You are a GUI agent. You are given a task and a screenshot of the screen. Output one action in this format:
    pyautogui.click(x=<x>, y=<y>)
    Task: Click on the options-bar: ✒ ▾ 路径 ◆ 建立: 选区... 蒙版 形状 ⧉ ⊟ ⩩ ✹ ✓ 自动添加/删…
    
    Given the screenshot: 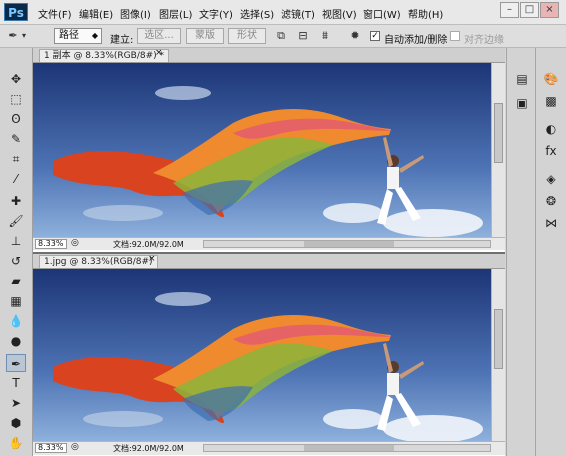 What is the action you would take?
    pyautogui.click(x=283, y=36)
    